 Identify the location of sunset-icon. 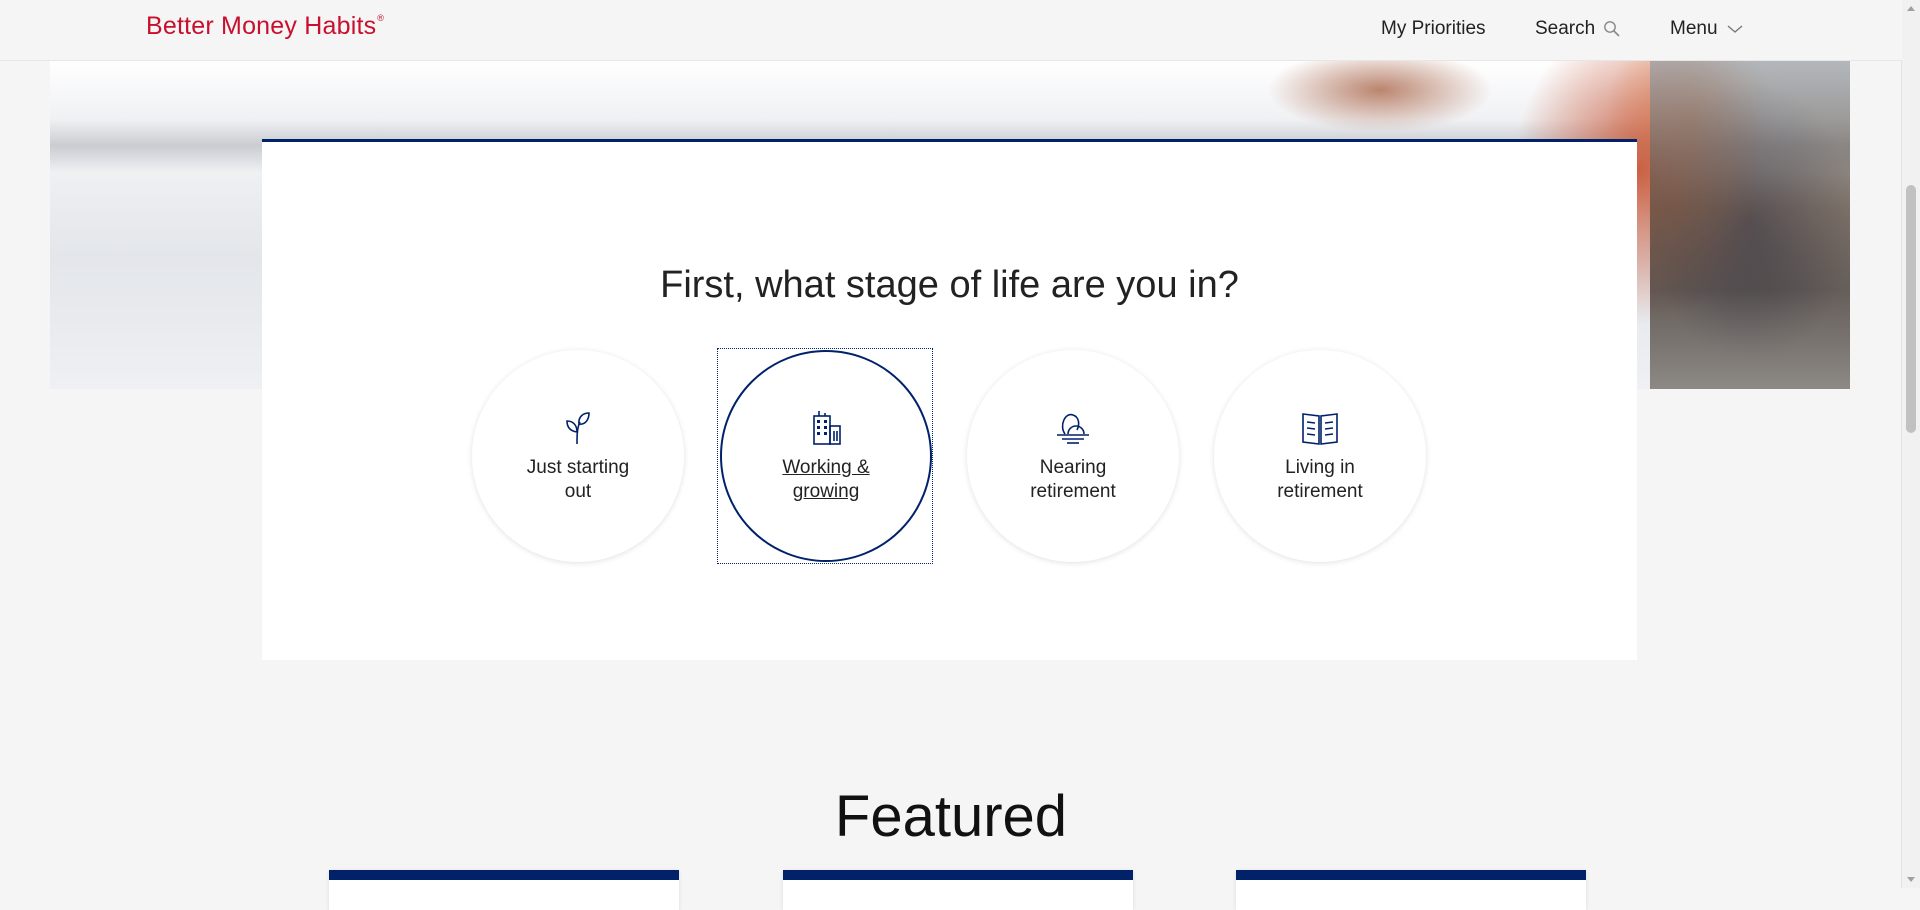
(1073, 428).